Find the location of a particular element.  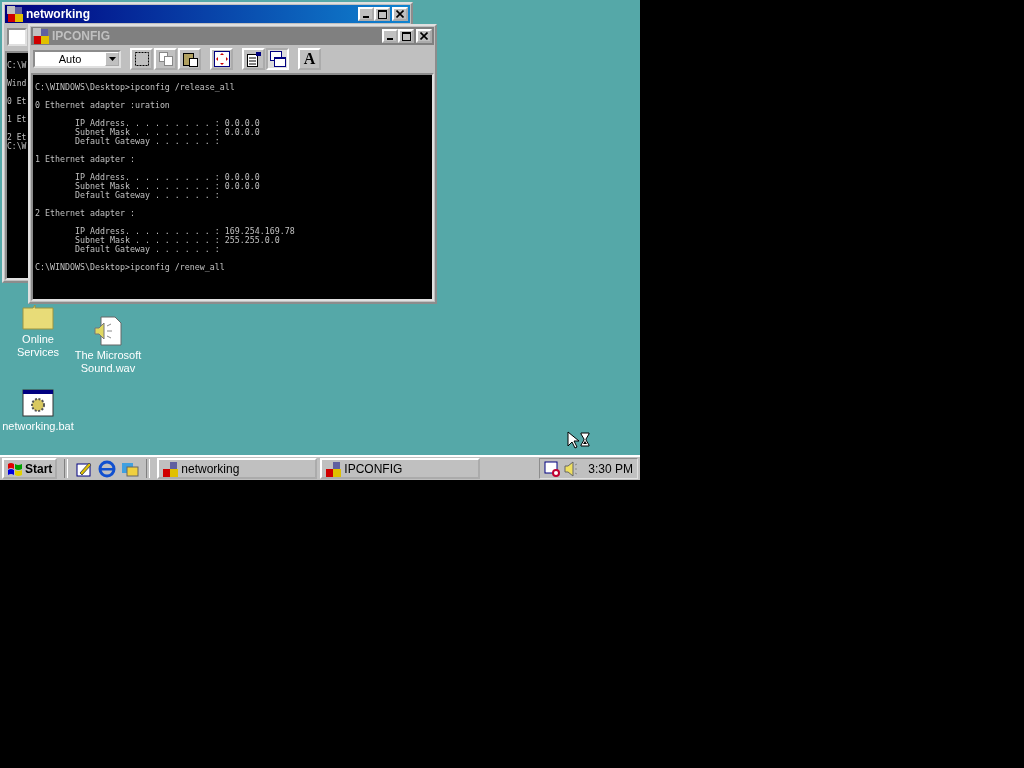

console-line: 0 Ethernet adapter :uration is located at coordinates (102, 105).